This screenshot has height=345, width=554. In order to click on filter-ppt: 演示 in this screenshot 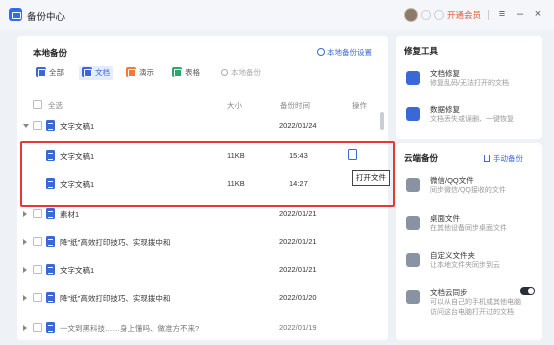, I will do `click(140, 73)`.